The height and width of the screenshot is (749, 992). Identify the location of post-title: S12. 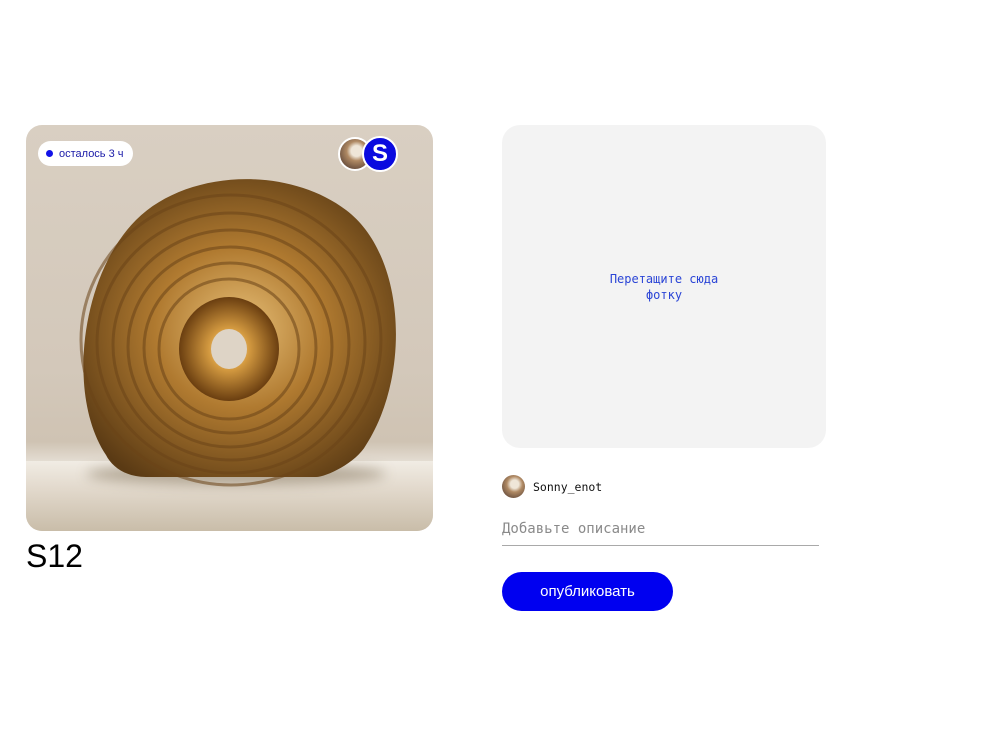
(54, 556).